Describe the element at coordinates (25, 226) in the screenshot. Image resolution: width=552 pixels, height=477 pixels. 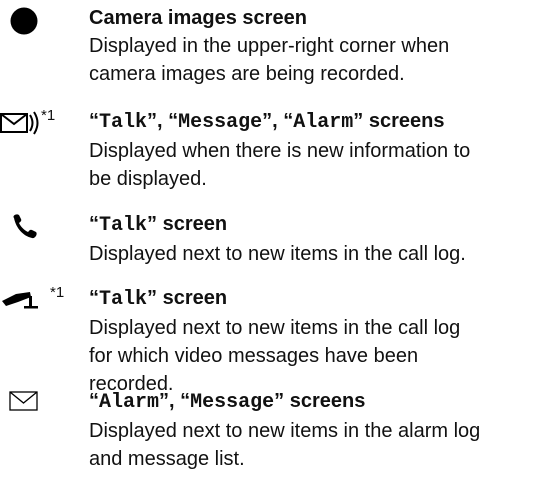
I see `phone-handset-icon` at that location.